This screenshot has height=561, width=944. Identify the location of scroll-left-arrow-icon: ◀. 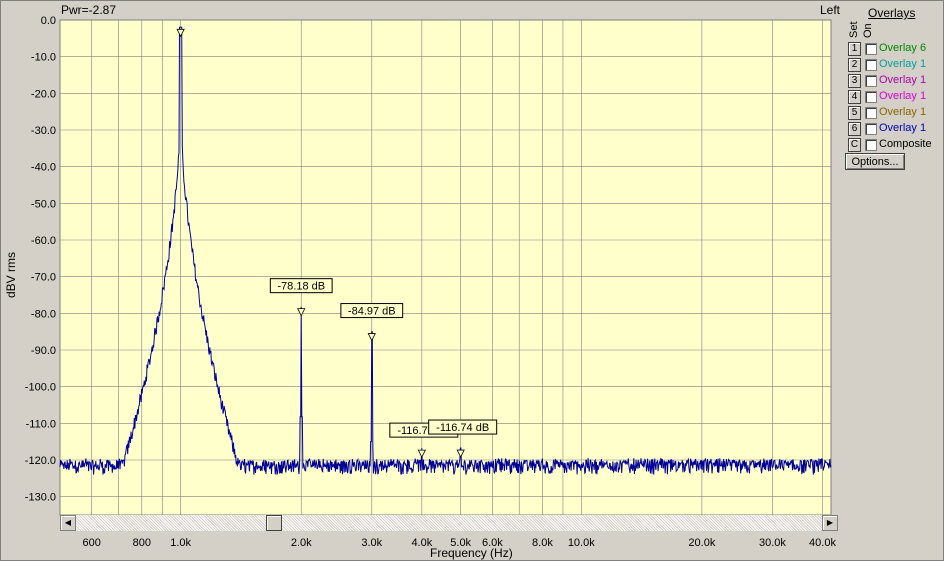
(68, 523).